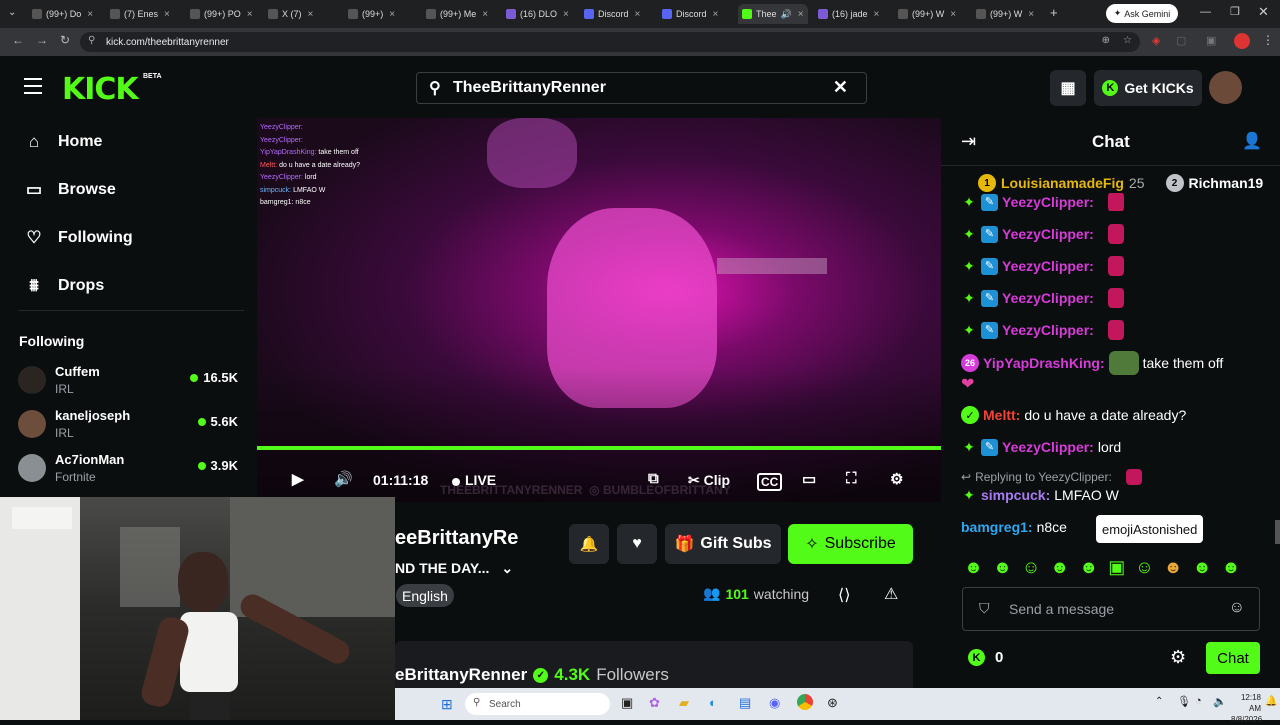  What do you see at coordinates (1220, 701) in the screenshot?
I see `volume-tray-icon: 🔈` at bounding box center [1220, 701].